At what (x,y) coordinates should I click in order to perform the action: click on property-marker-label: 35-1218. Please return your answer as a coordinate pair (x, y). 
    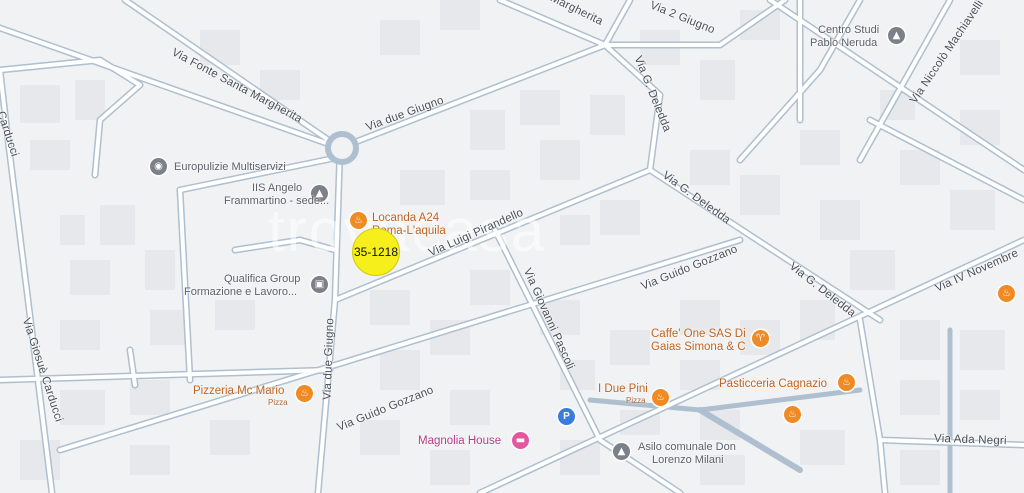
    Looking at the image, I should click on (376, 252).